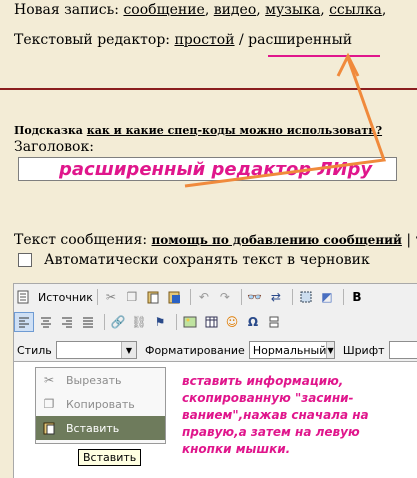 The image size is (417, 478). What do you see at coordinates (348, 64) in the screenshot?
I see `arrow-head` at bounding box center [348, 64].